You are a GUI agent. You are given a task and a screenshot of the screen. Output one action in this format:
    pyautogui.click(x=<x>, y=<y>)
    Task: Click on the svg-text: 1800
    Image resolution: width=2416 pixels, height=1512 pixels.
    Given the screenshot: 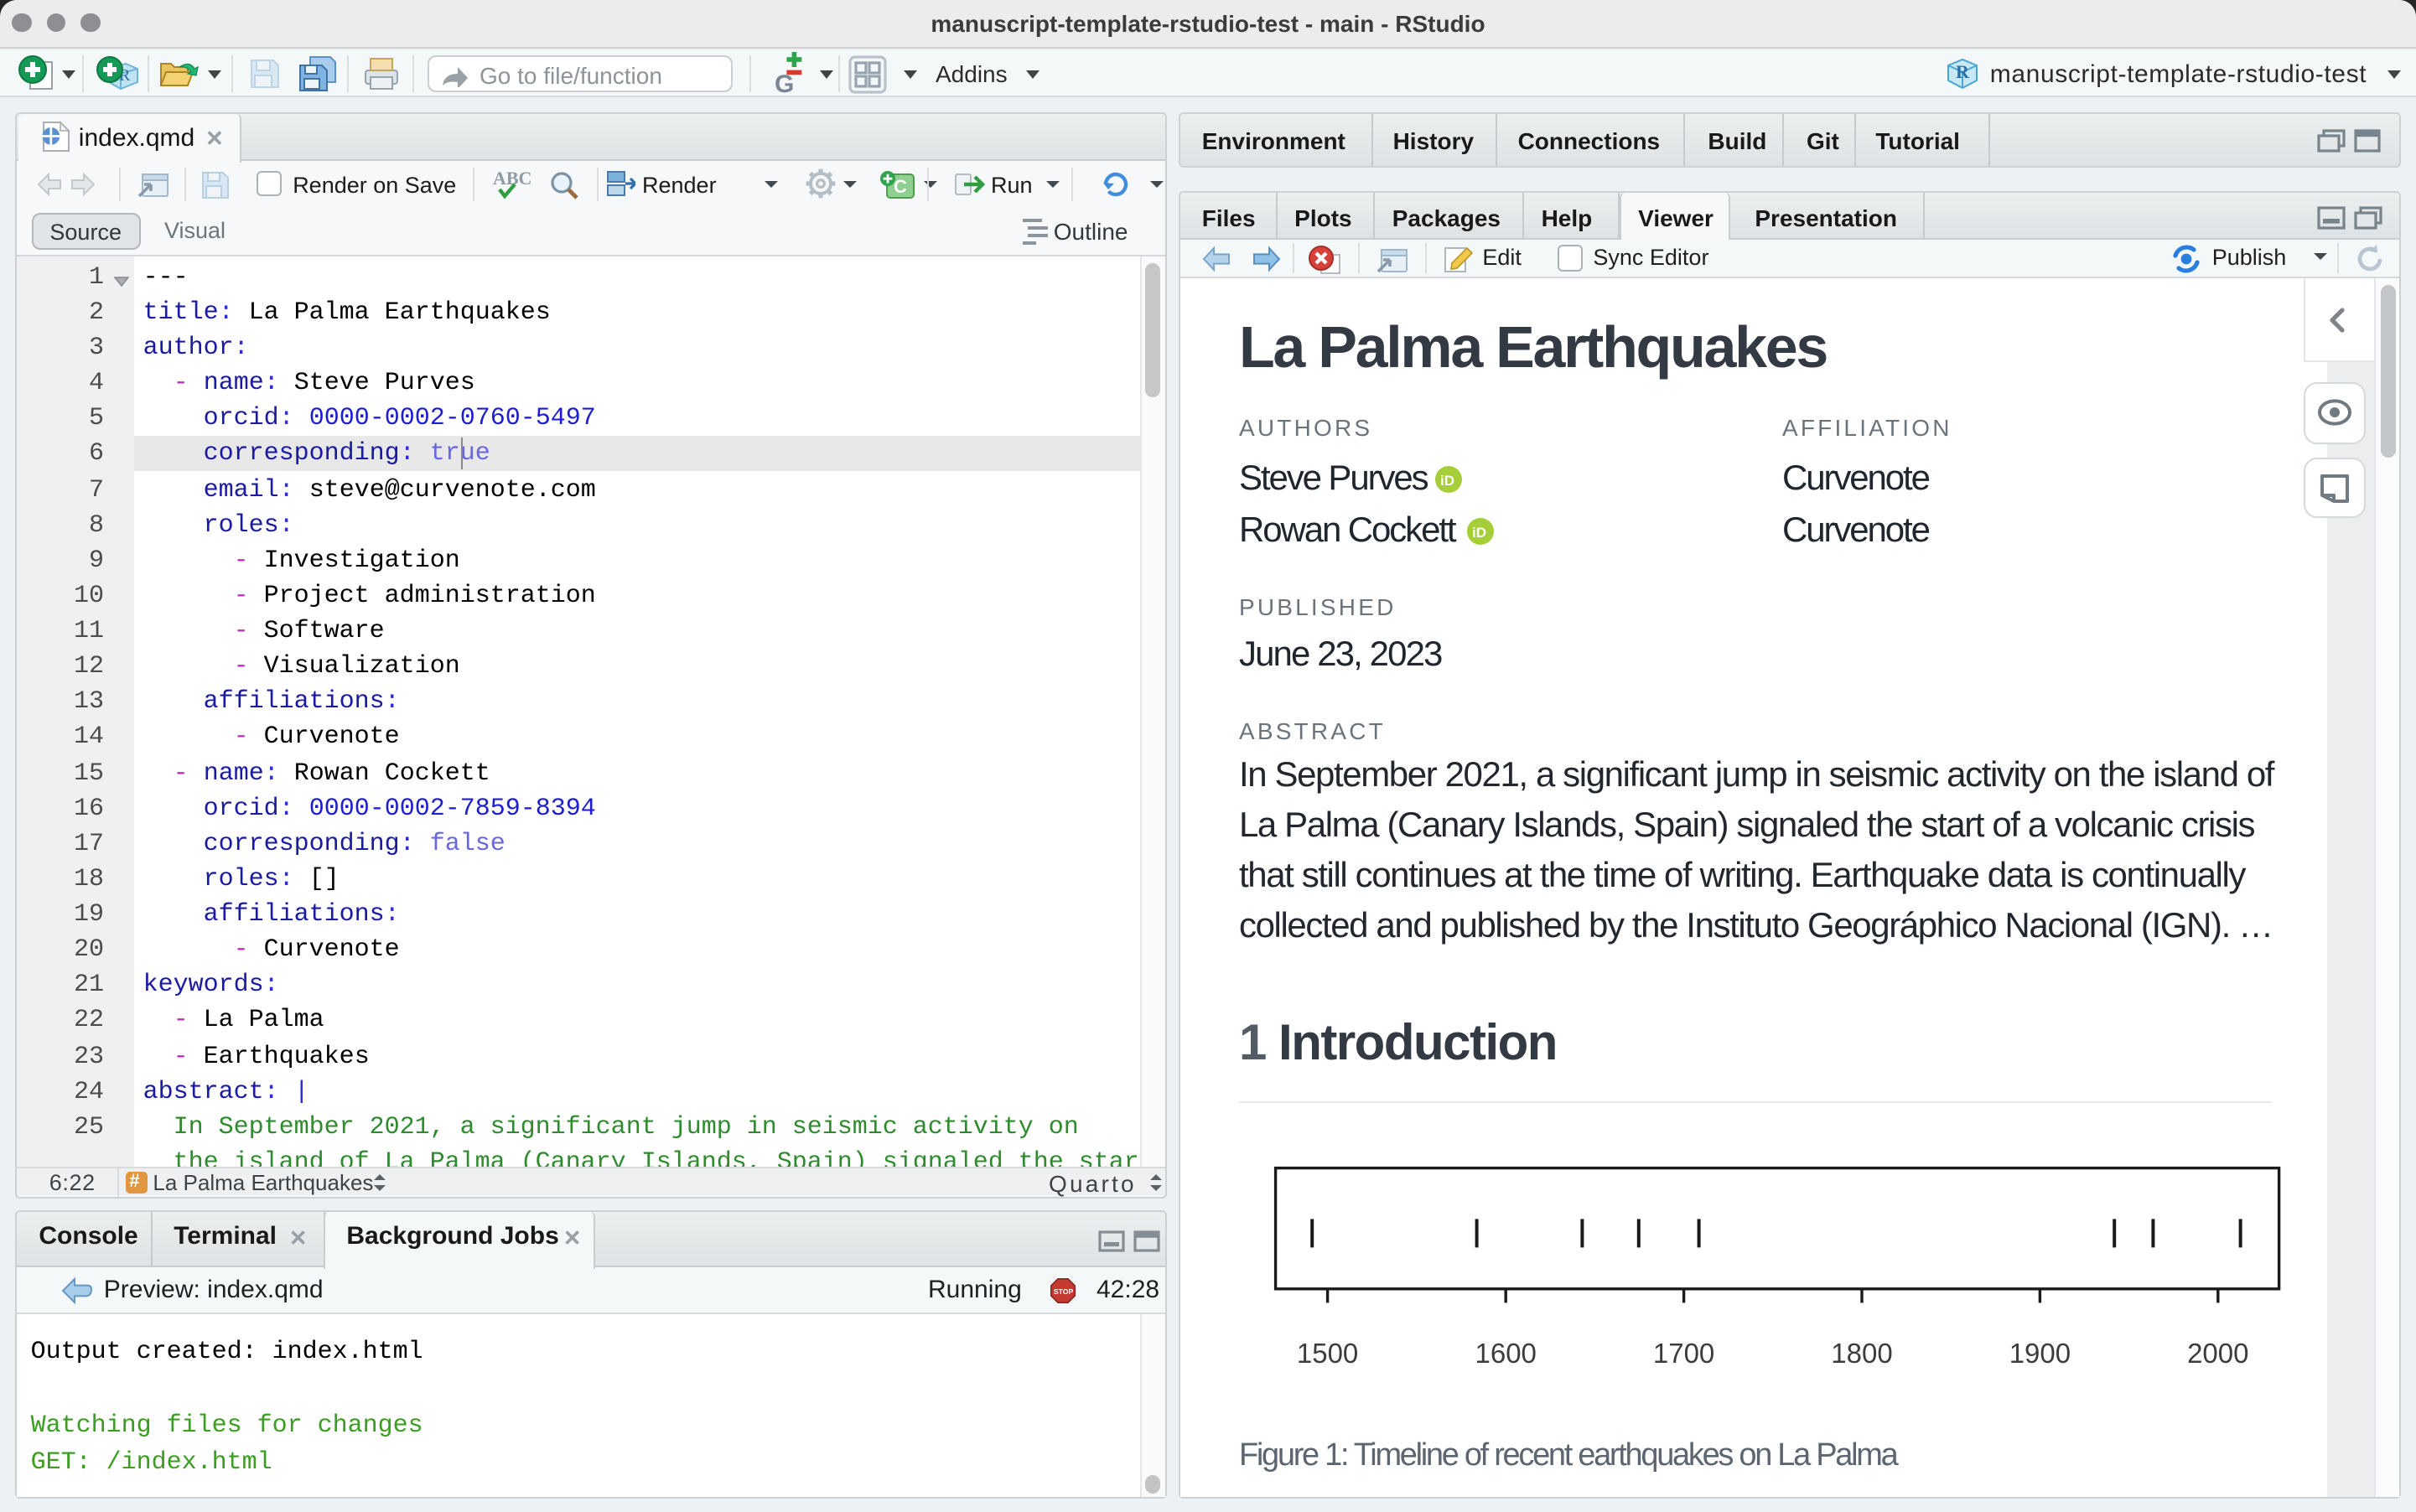 What is the action you would take?
    pyautogui.click(x=1863, y=1353)
    